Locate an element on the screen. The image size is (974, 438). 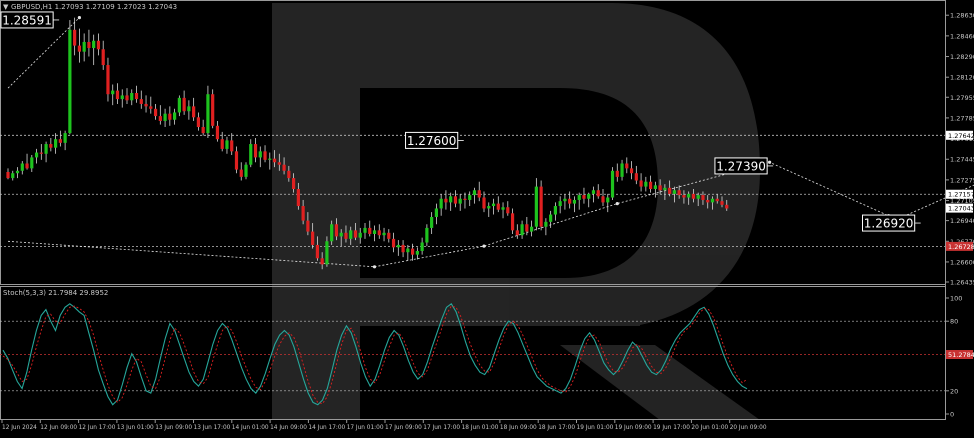
price-tag-label: 1.27043 is located at coordinates (961, 209).